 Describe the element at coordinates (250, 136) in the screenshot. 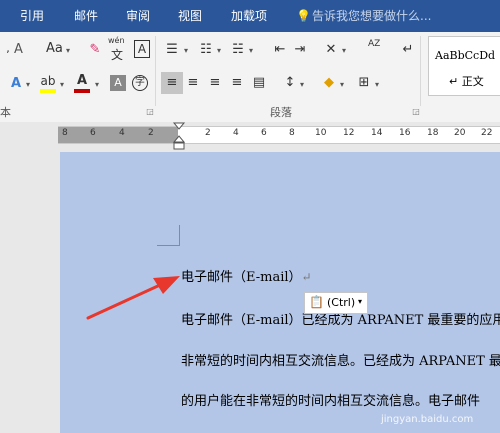

I see `horizontal-ruler: 8 6 4 2 2 4 6 8 10 12 14 16 18 20 22` at that location.